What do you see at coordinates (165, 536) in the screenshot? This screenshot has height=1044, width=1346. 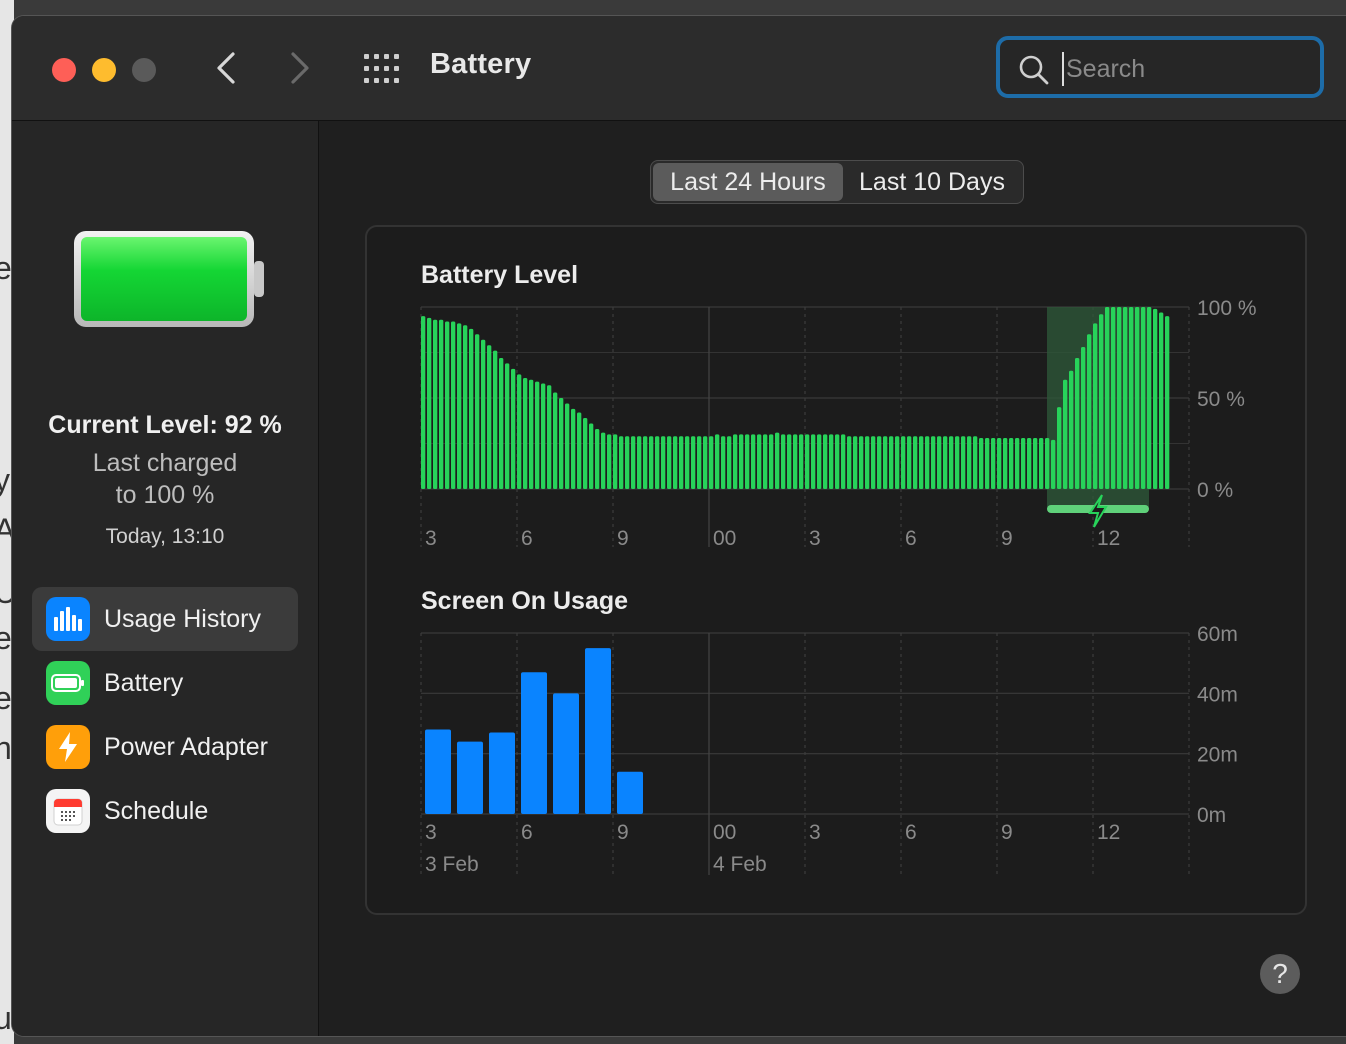 I see `last-charged-time: Today, 13:10` at bounding box center [165, 536].